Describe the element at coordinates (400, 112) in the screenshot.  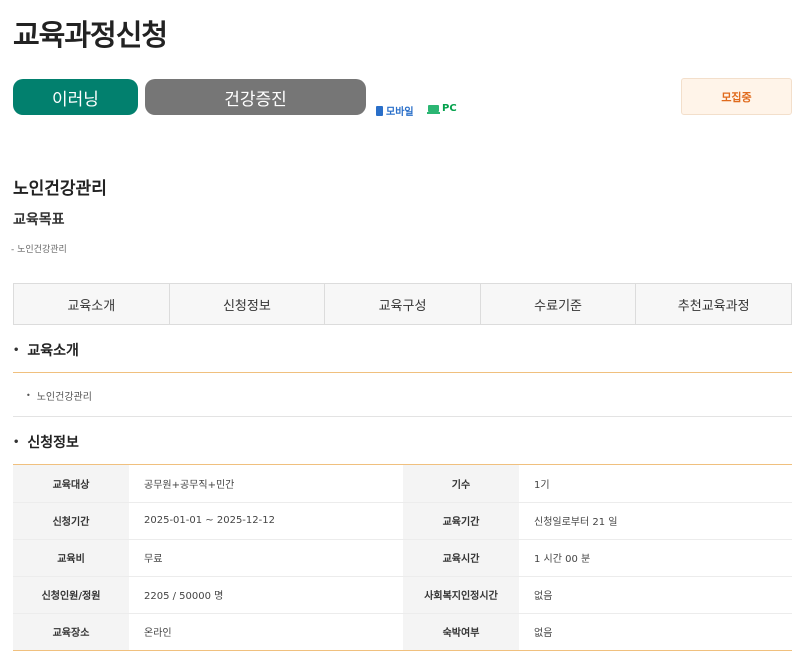
I see `device-mobile-label: 모바일` at that location.